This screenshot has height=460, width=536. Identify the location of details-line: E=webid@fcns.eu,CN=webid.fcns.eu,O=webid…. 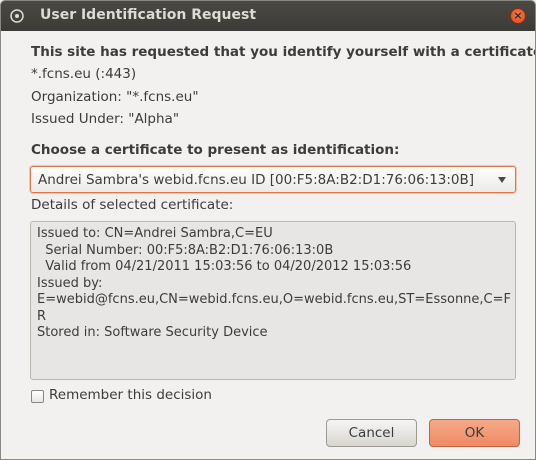
(274, 299).